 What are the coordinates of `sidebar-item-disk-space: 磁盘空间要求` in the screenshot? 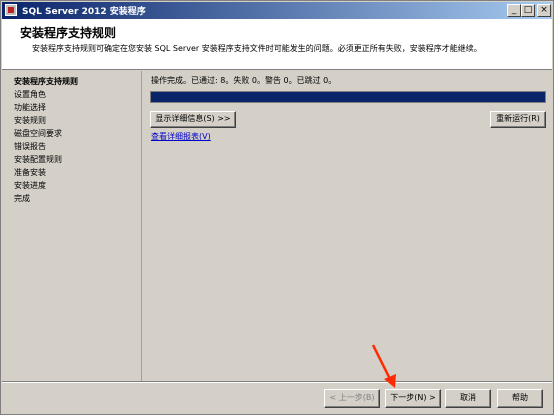 It's located at (77, 133).